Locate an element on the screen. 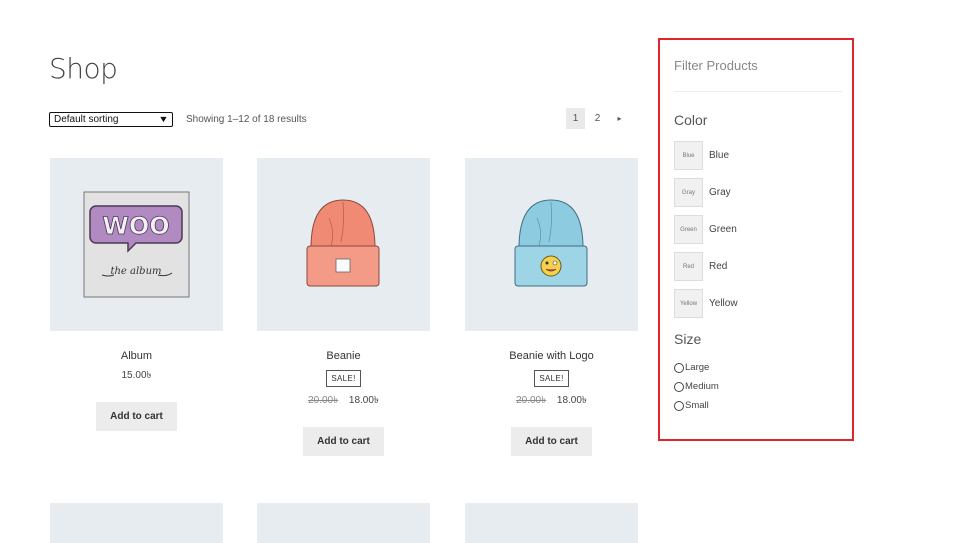 This screenshot has height=543, width=979. page-2-link: 2 is located at coordinates (597, 118).